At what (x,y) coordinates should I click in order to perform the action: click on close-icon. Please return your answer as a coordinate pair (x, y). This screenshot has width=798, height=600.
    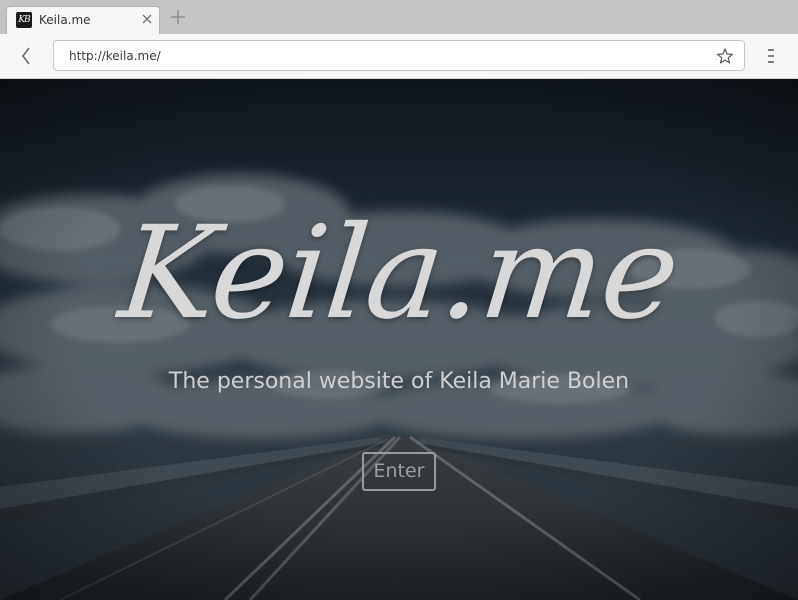
    Looking at the image, I should click on (147, 19).